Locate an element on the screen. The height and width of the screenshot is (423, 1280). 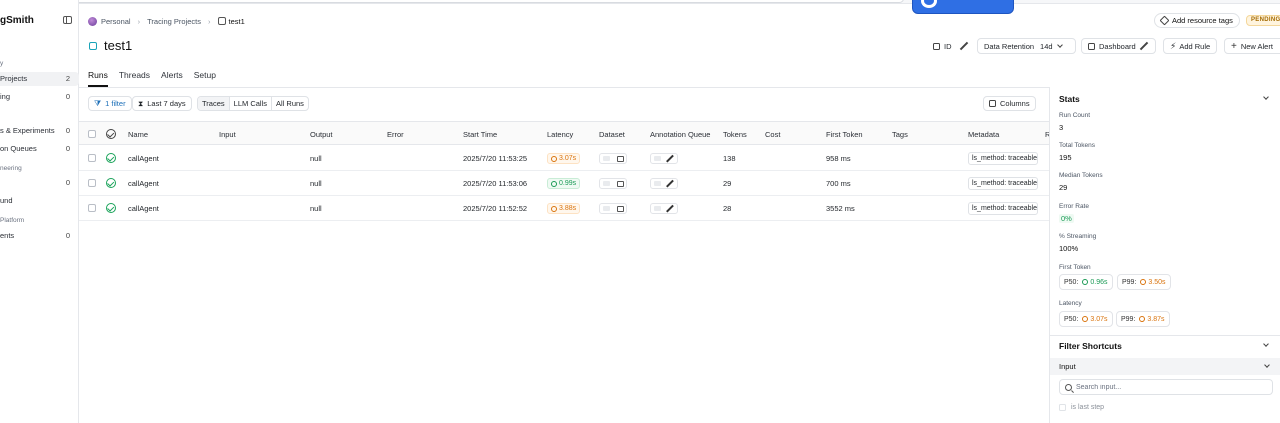
tab-threads: Threads is located at coordinates (134, 77).